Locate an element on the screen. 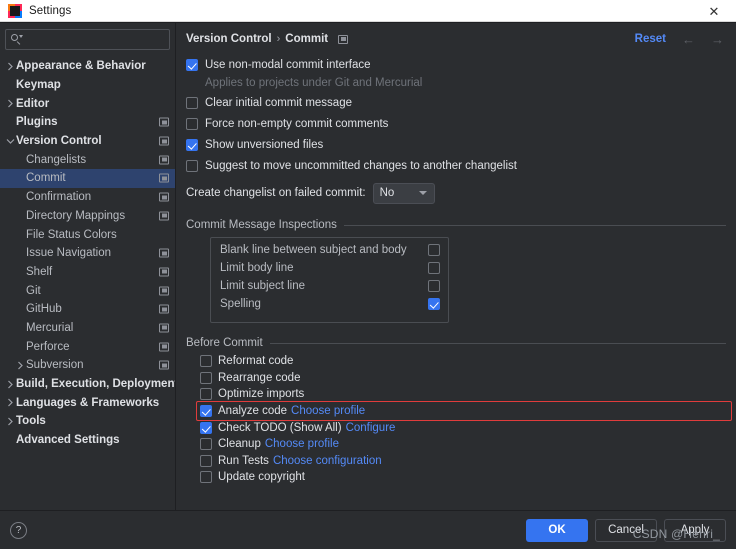 This screenshot has width=736, height=549. back-arrow-icon: ← is located at coordinates (688, 39).